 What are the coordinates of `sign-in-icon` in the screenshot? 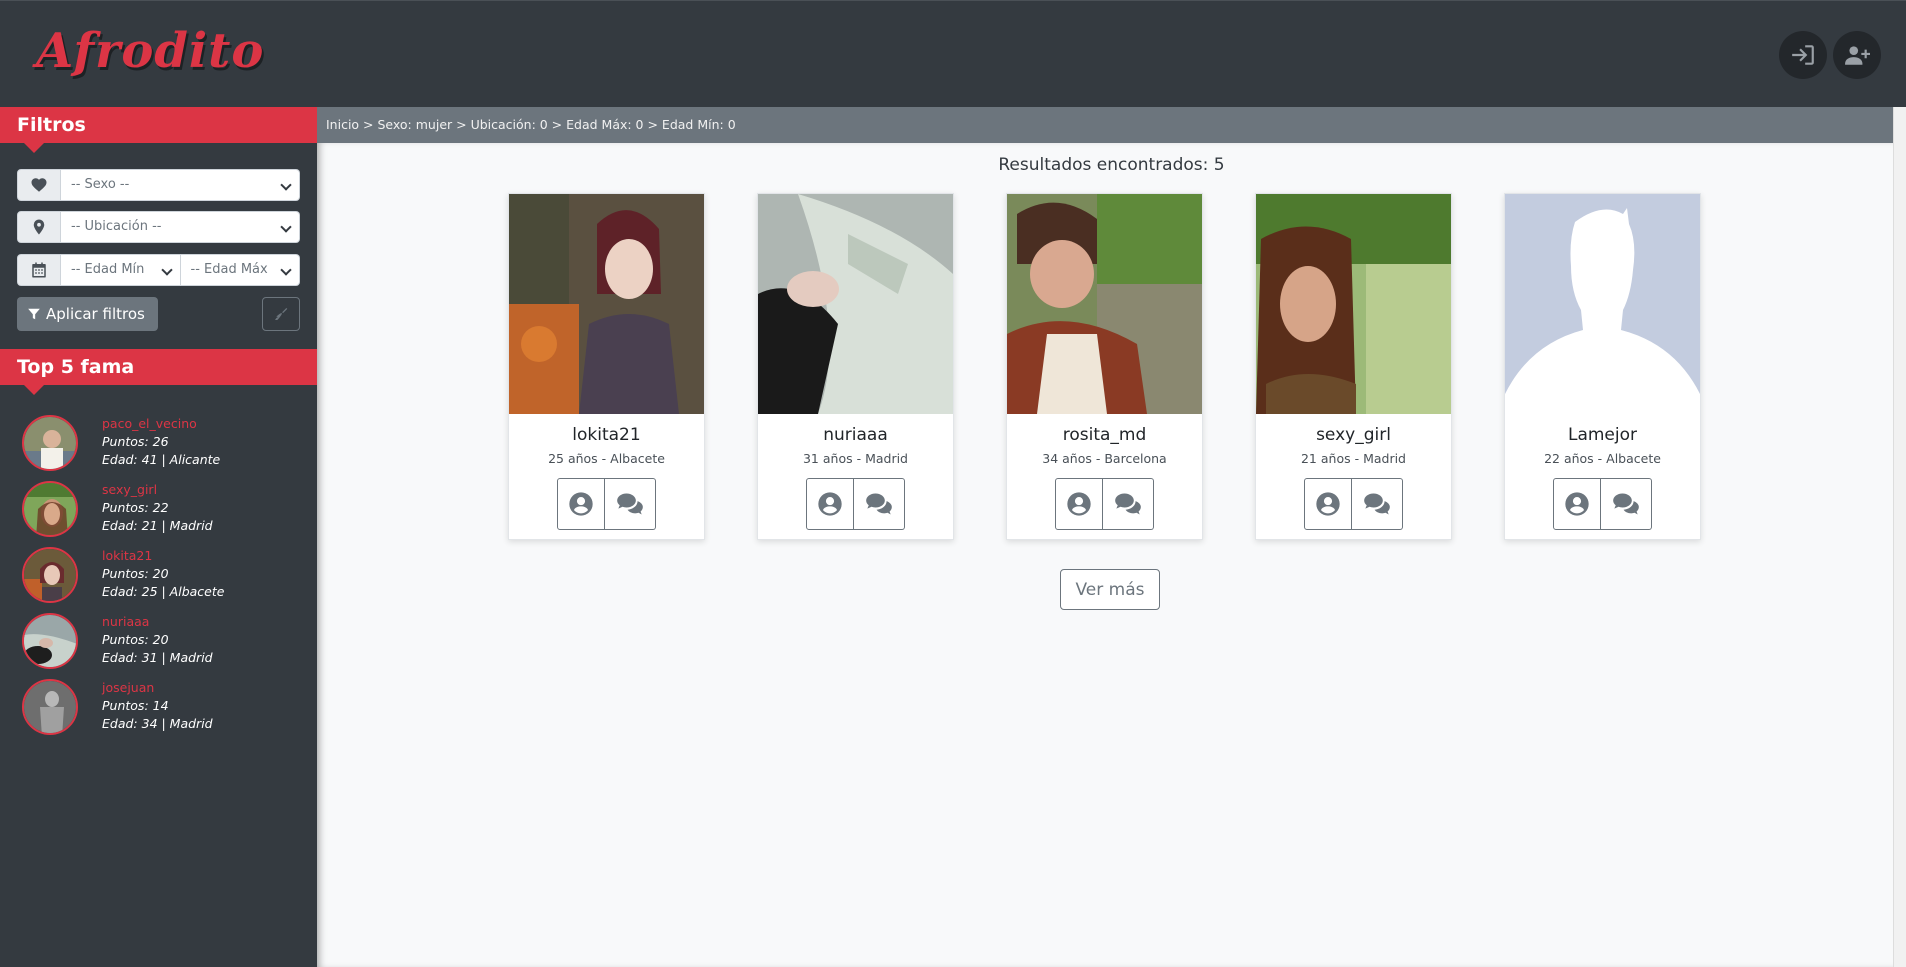 It's located at (1803, 55).